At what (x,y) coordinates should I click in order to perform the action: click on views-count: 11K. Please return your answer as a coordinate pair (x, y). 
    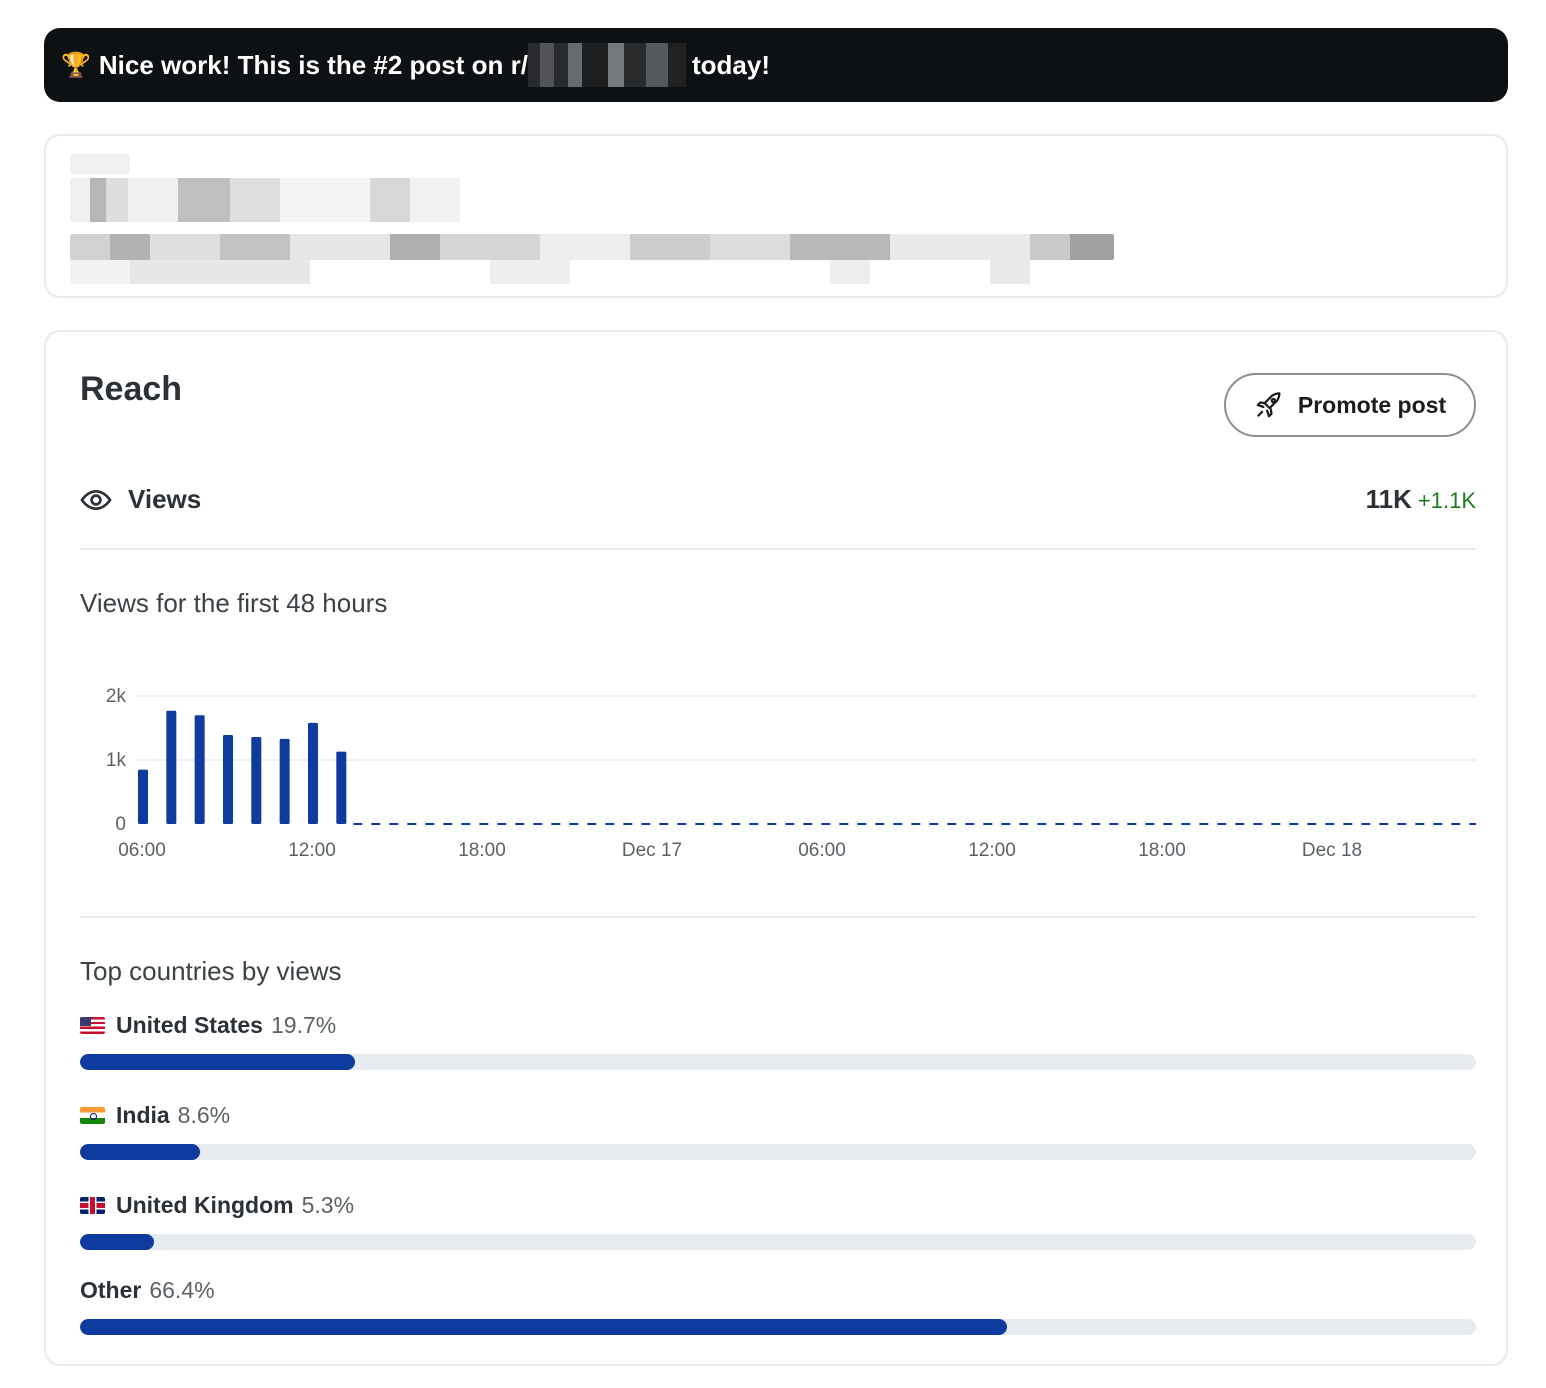
    Looking at the image, I should click on (1388, 499).